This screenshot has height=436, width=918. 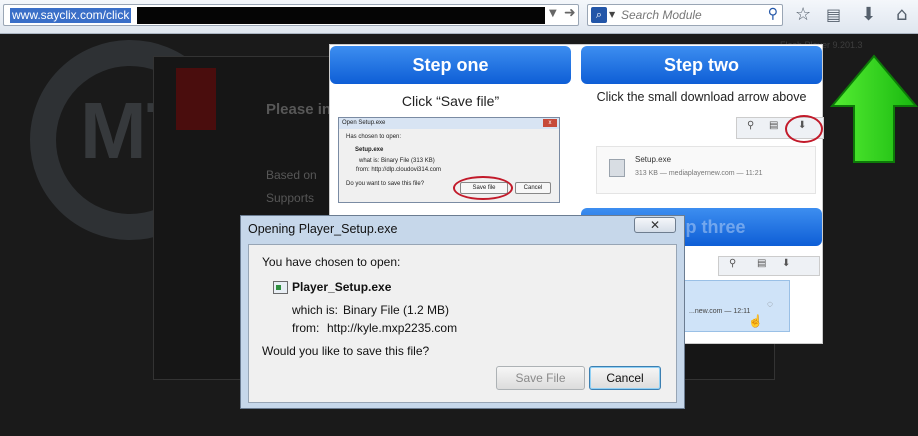 What do you see at coordinates (553, 13) in the screenshot?
I see `dropdown-icon: ▼` at bounding box center [553, 13].